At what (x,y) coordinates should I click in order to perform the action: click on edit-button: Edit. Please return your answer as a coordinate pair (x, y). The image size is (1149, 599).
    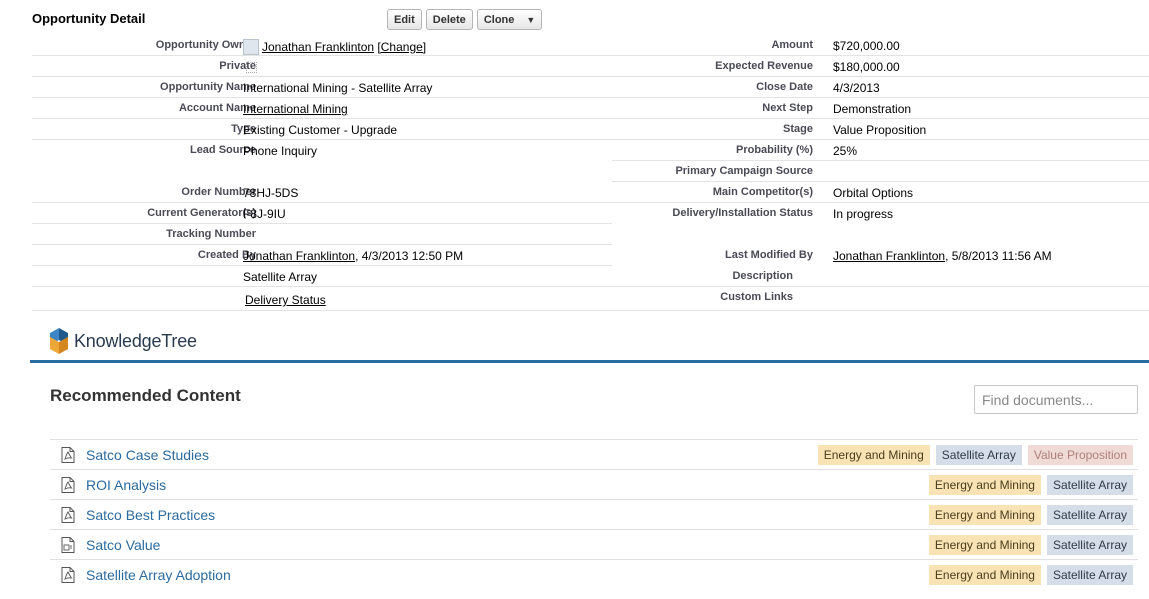
    Looking at the image, I should click on (404, 19).